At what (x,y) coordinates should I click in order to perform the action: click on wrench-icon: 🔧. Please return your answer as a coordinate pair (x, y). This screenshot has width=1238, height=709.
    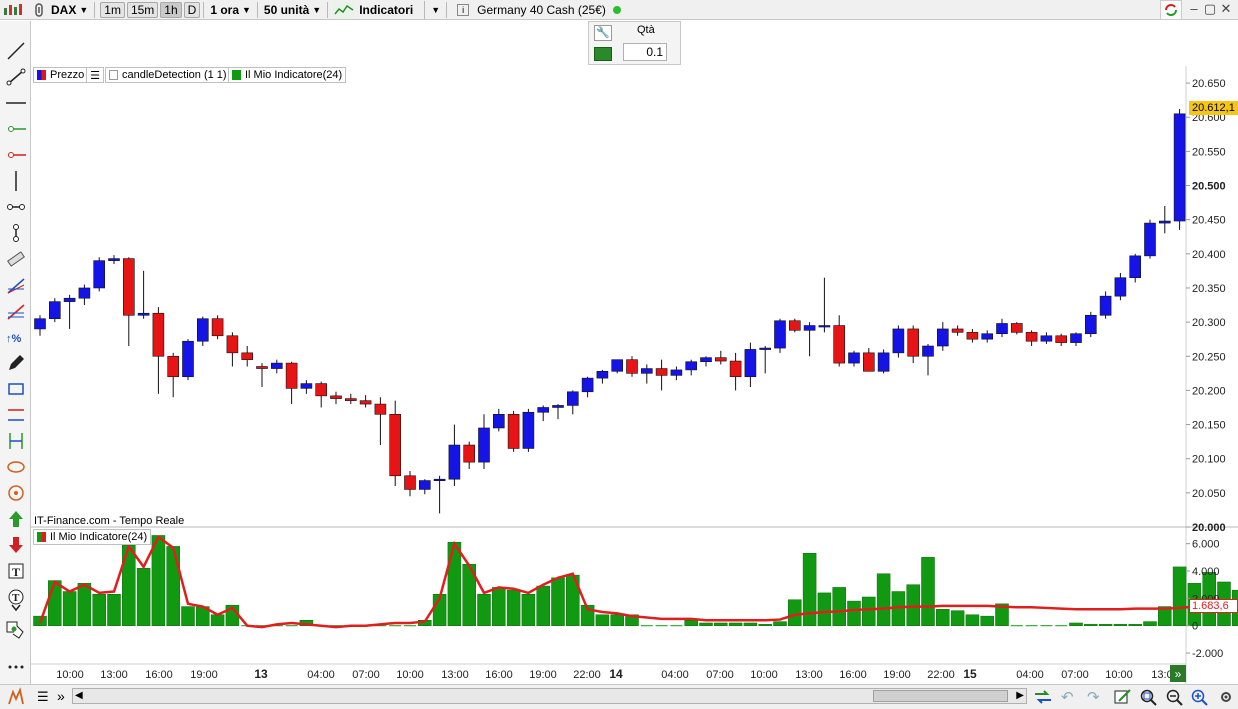
    Looking at the image, I should click on (603, 33).